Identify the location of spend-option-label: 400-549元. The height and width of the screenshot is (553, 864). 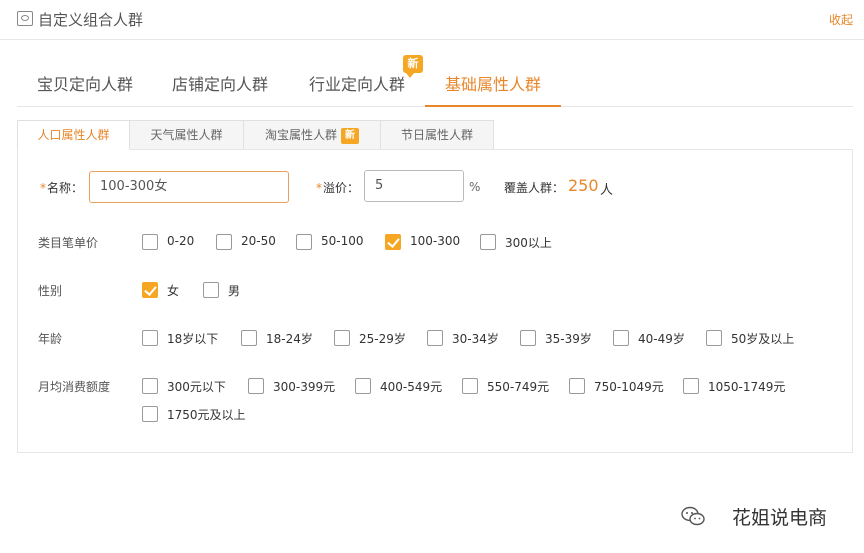
(411, 387).